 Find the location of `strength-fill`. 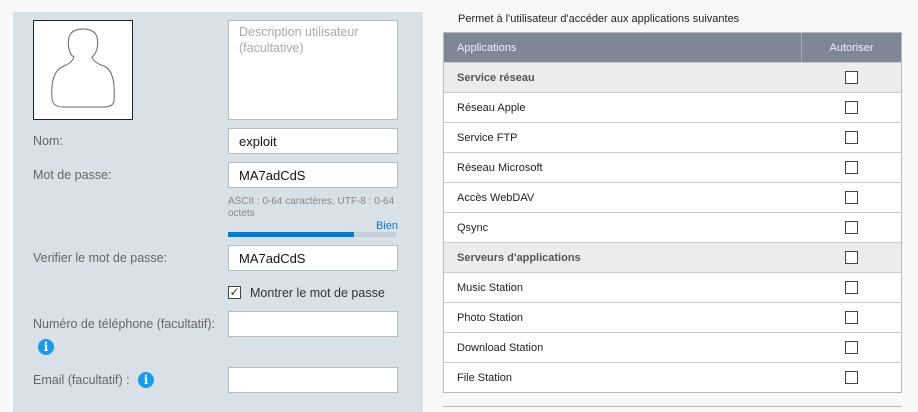

strength-fill is located at coordinates (291, 234).